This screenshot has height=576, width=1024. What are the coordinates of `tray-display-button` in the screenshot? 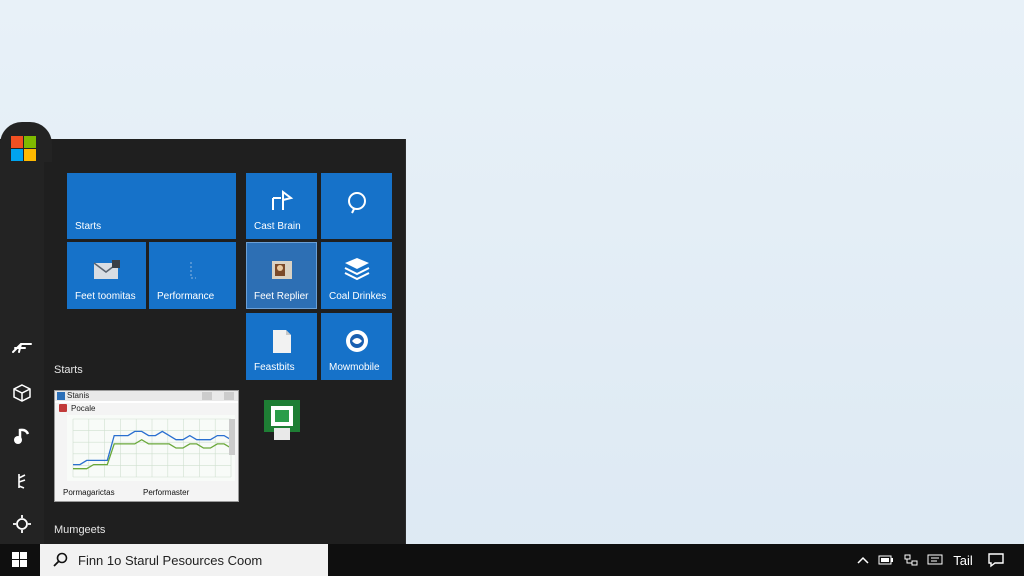 It's located at (935, 560).